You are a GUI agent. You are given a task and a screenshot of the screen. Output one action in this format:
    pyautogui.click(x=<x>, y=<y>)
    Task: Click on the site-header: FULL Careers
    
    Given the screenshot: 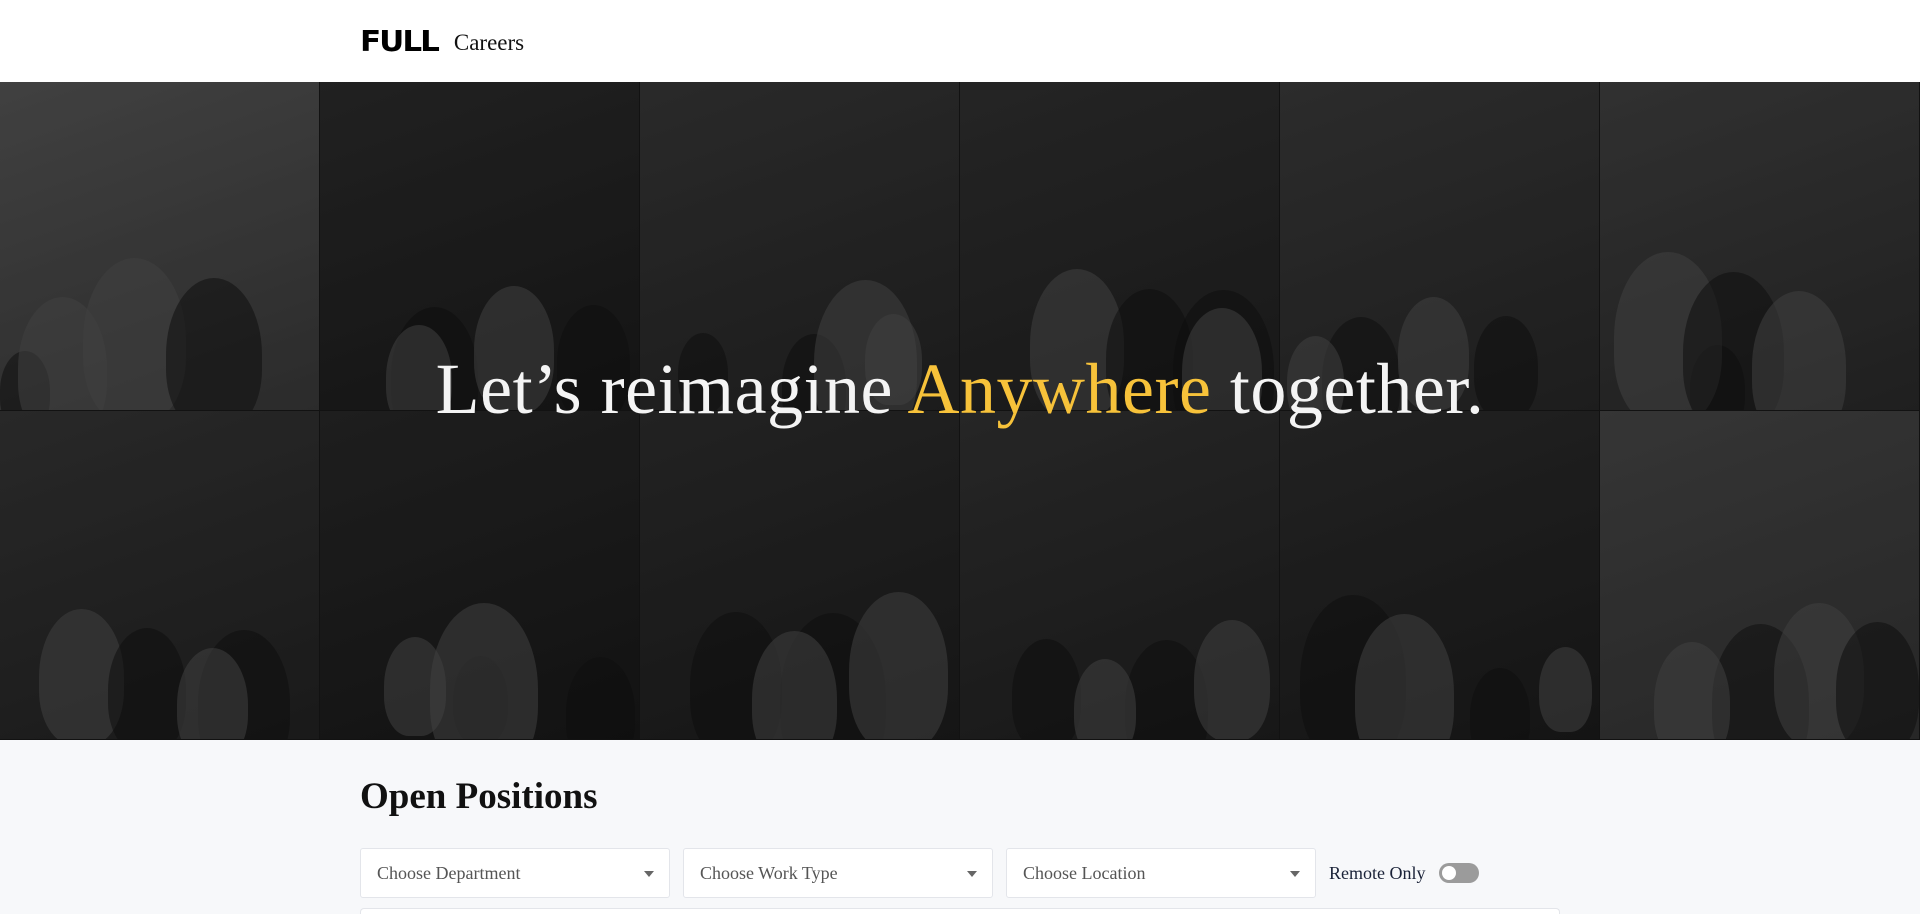 What is the action you would take?
    pyautogui.click(x=960, y=41)
    